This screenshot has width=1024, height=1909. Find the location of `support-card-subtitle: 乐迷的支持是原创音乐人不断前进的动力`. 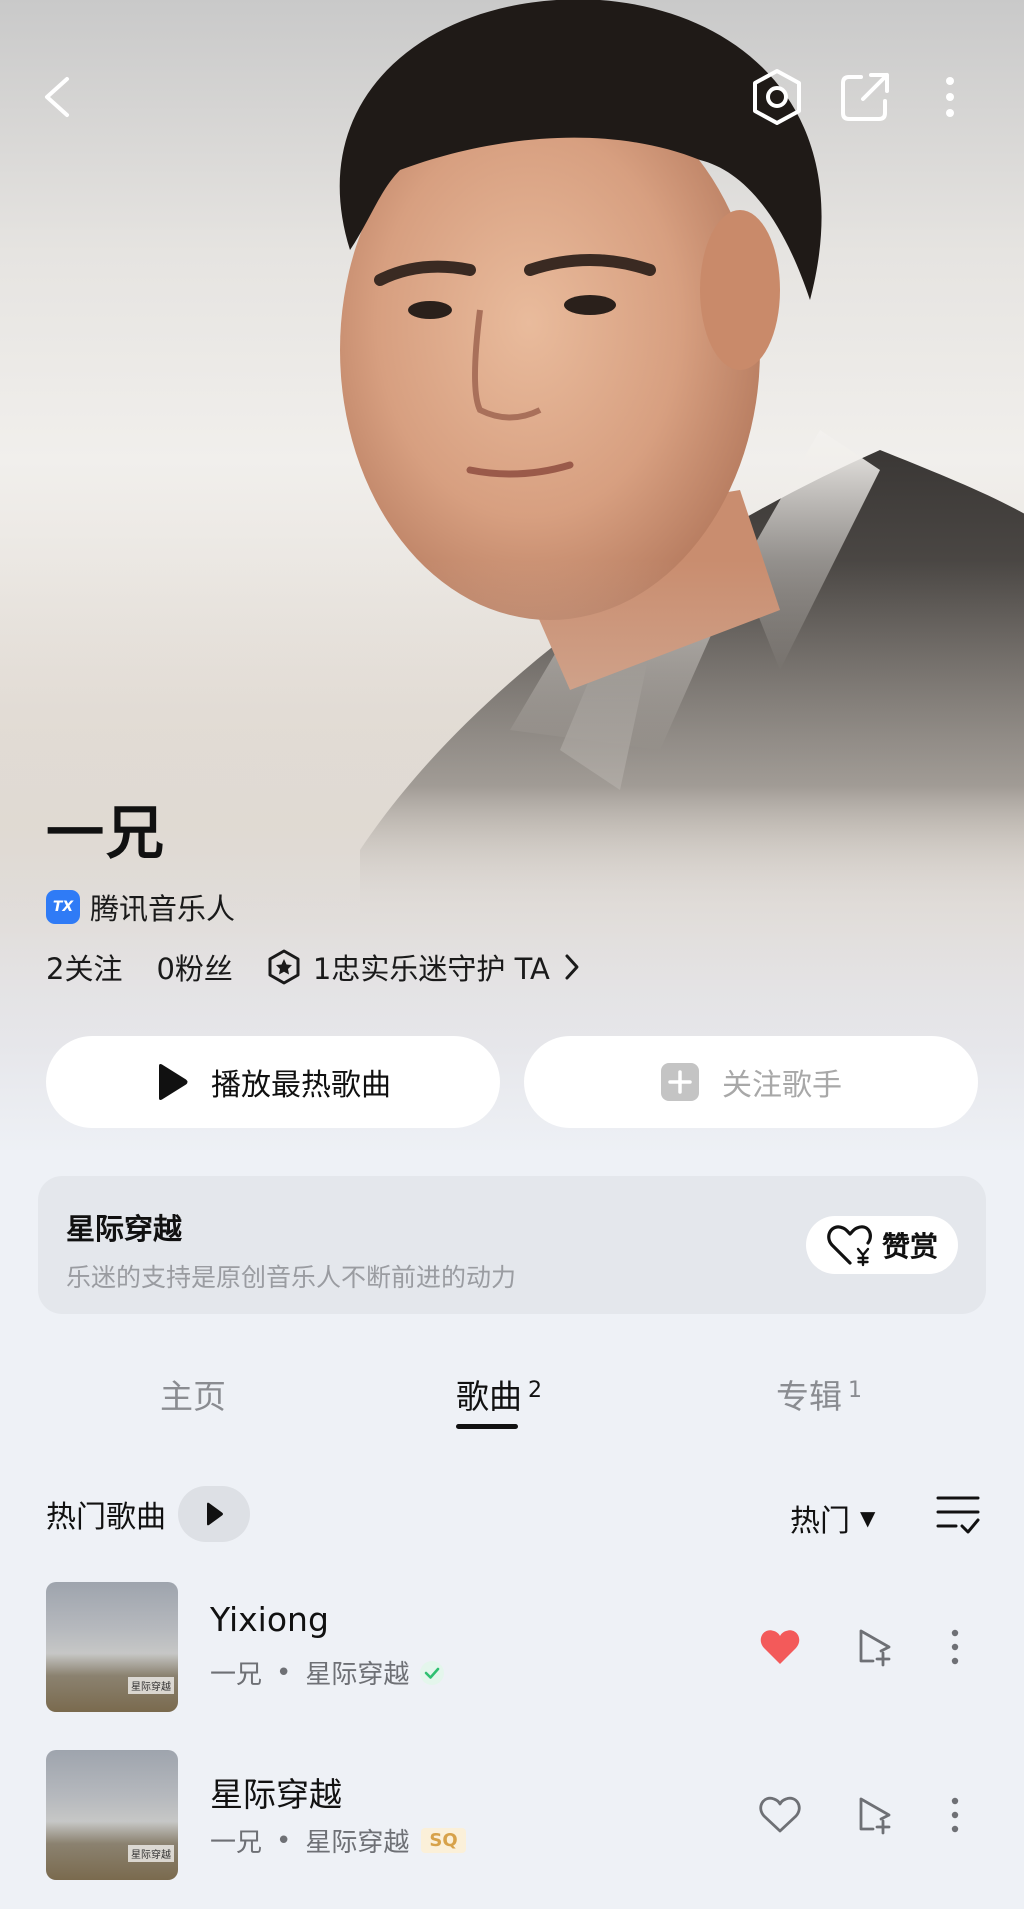

support-card-subtitle: 乐迷的支持是原创音乐人不断前进的动力 is located at coordinates (291, 1277).